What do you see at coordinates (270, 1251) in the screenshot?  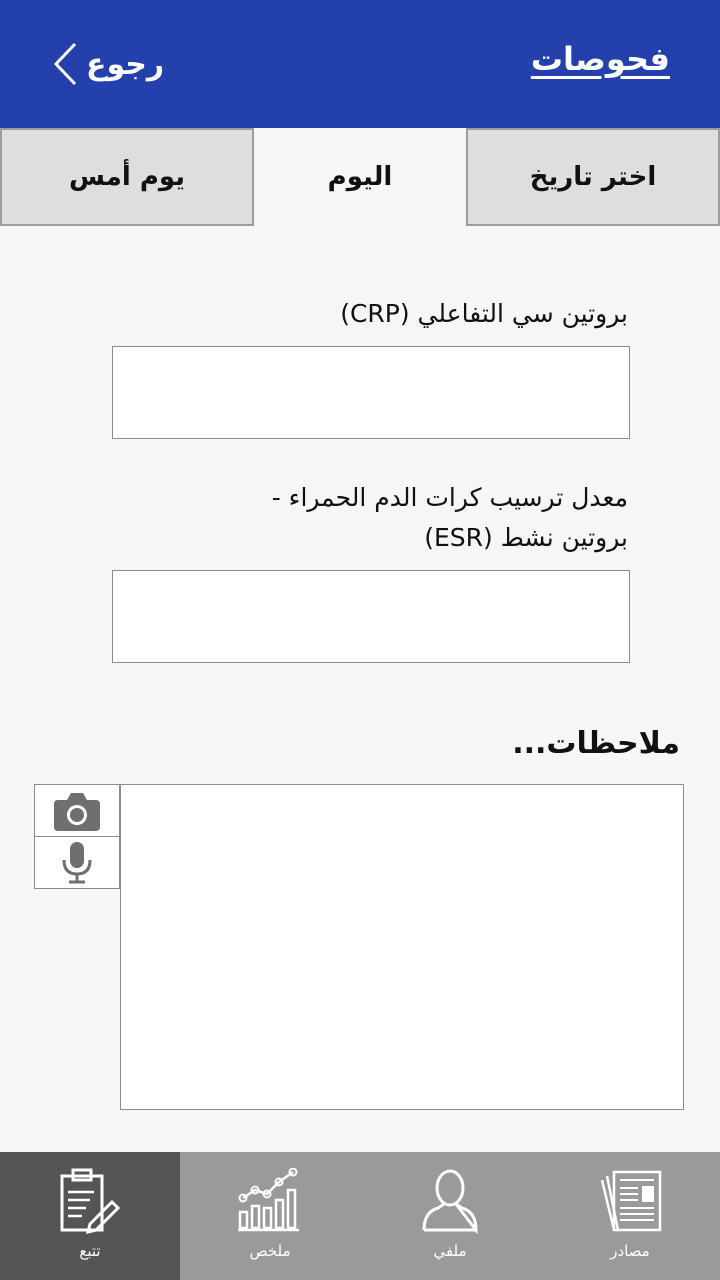 I see `nav-summary-label: ملخص` at bounding box center [270, 1251].